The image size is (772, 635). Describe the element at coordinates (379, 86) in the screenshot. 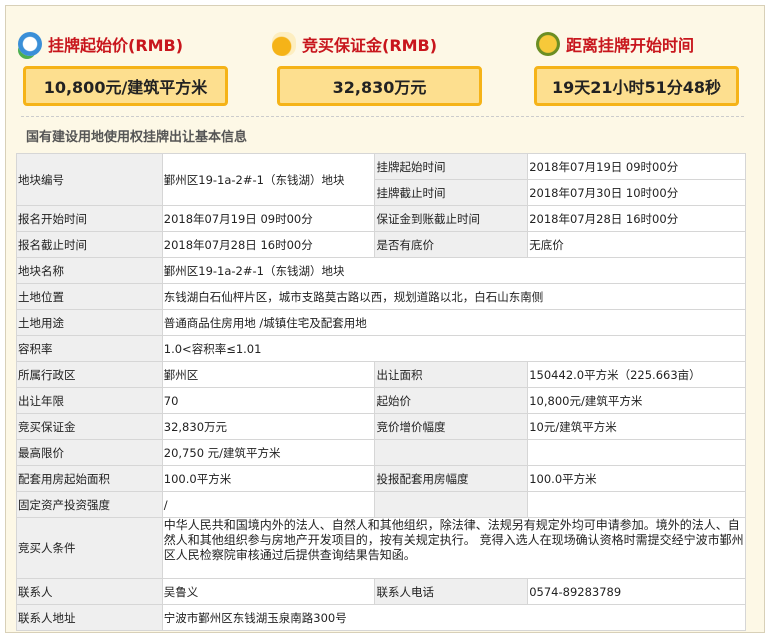

I see `deposit-value: 32,830万元` at that location.